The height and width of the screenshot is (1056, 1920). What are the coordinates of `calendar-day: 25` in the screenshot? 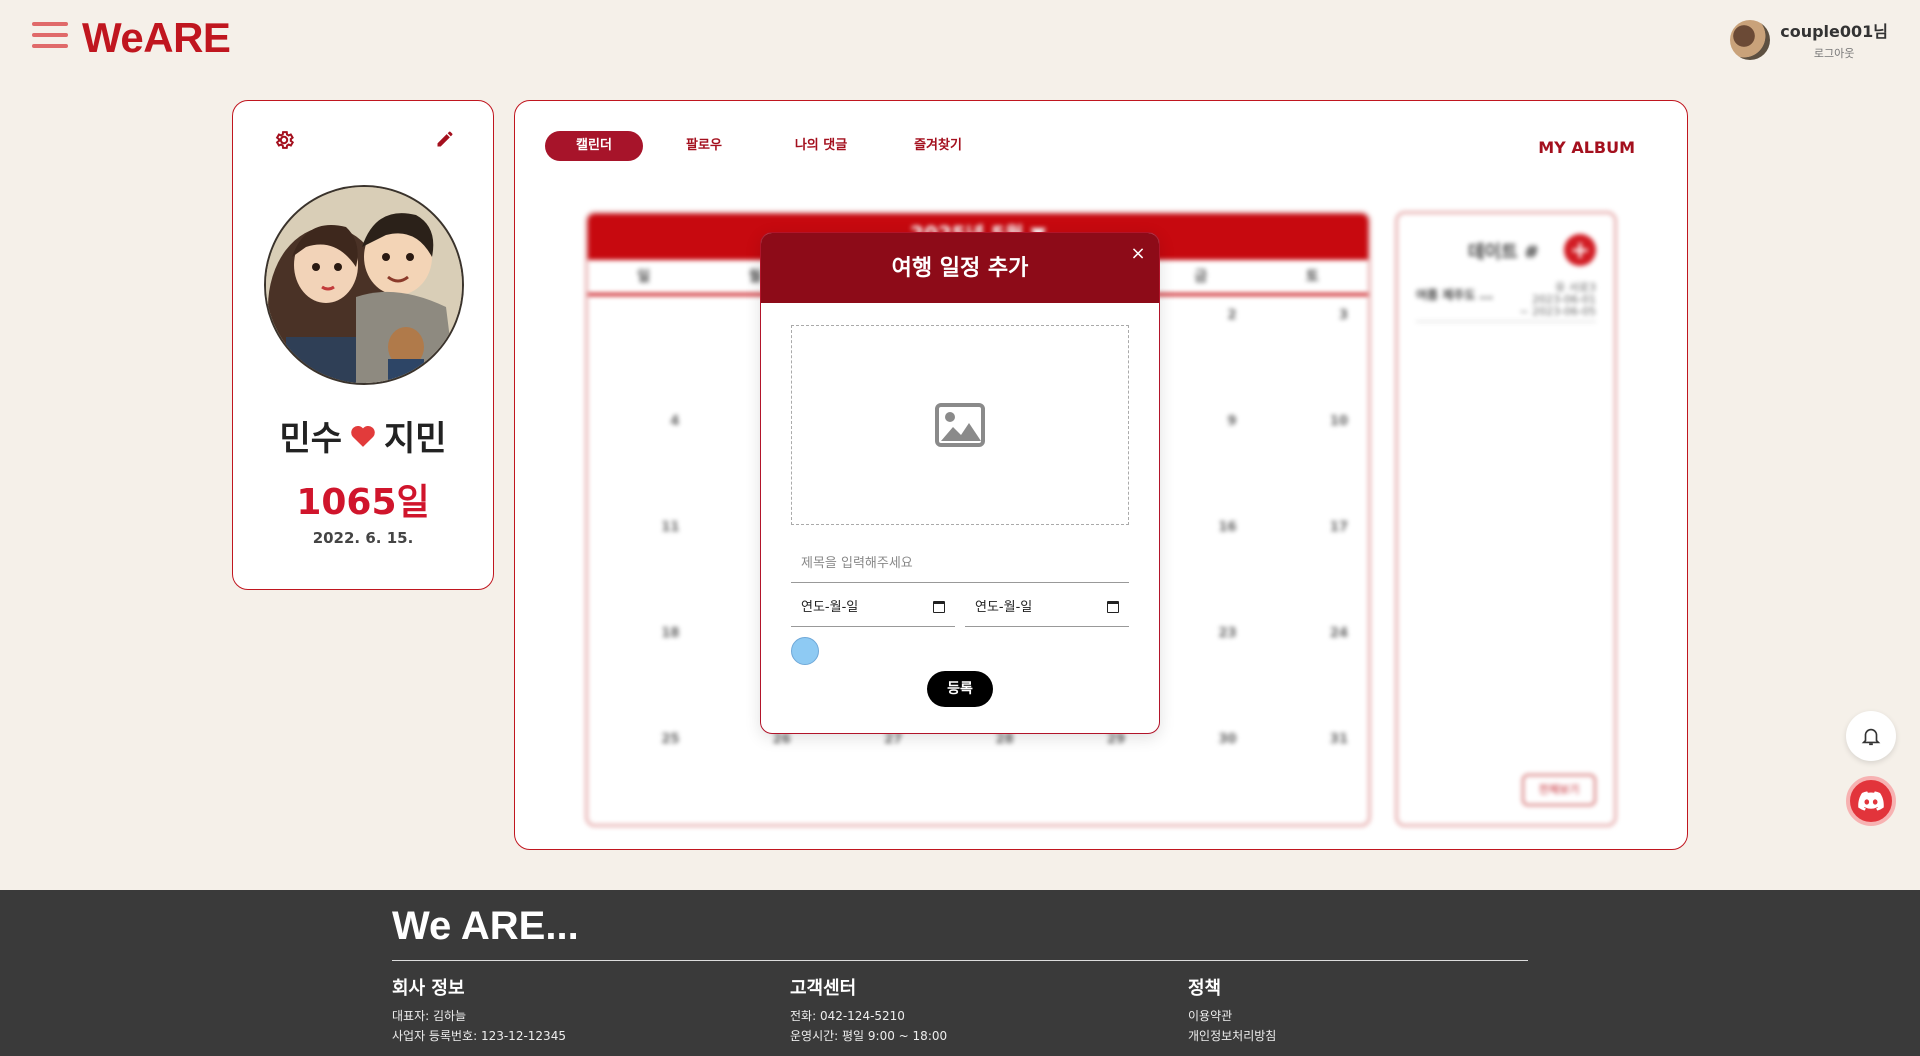 It's located at (643, 772).